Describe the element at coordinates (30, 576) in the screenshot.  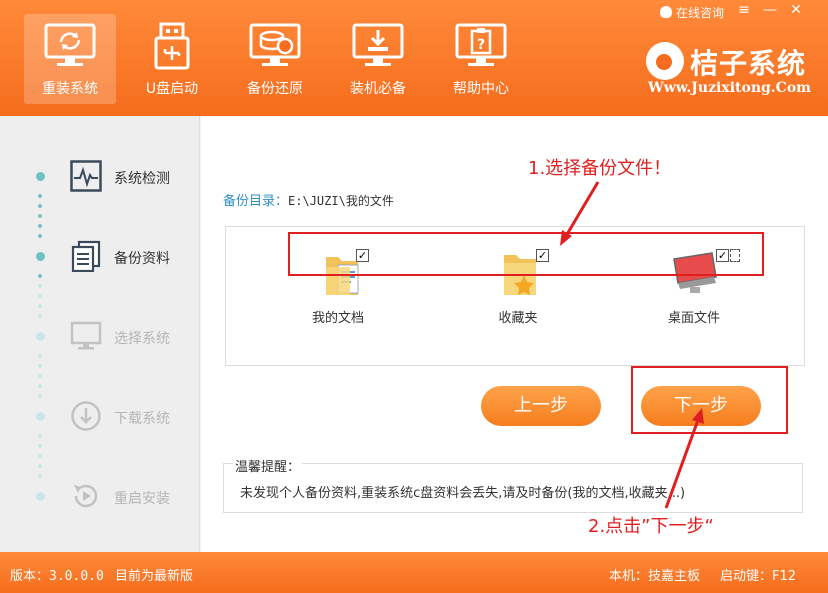
I see `version-label: 版本：` at that location.